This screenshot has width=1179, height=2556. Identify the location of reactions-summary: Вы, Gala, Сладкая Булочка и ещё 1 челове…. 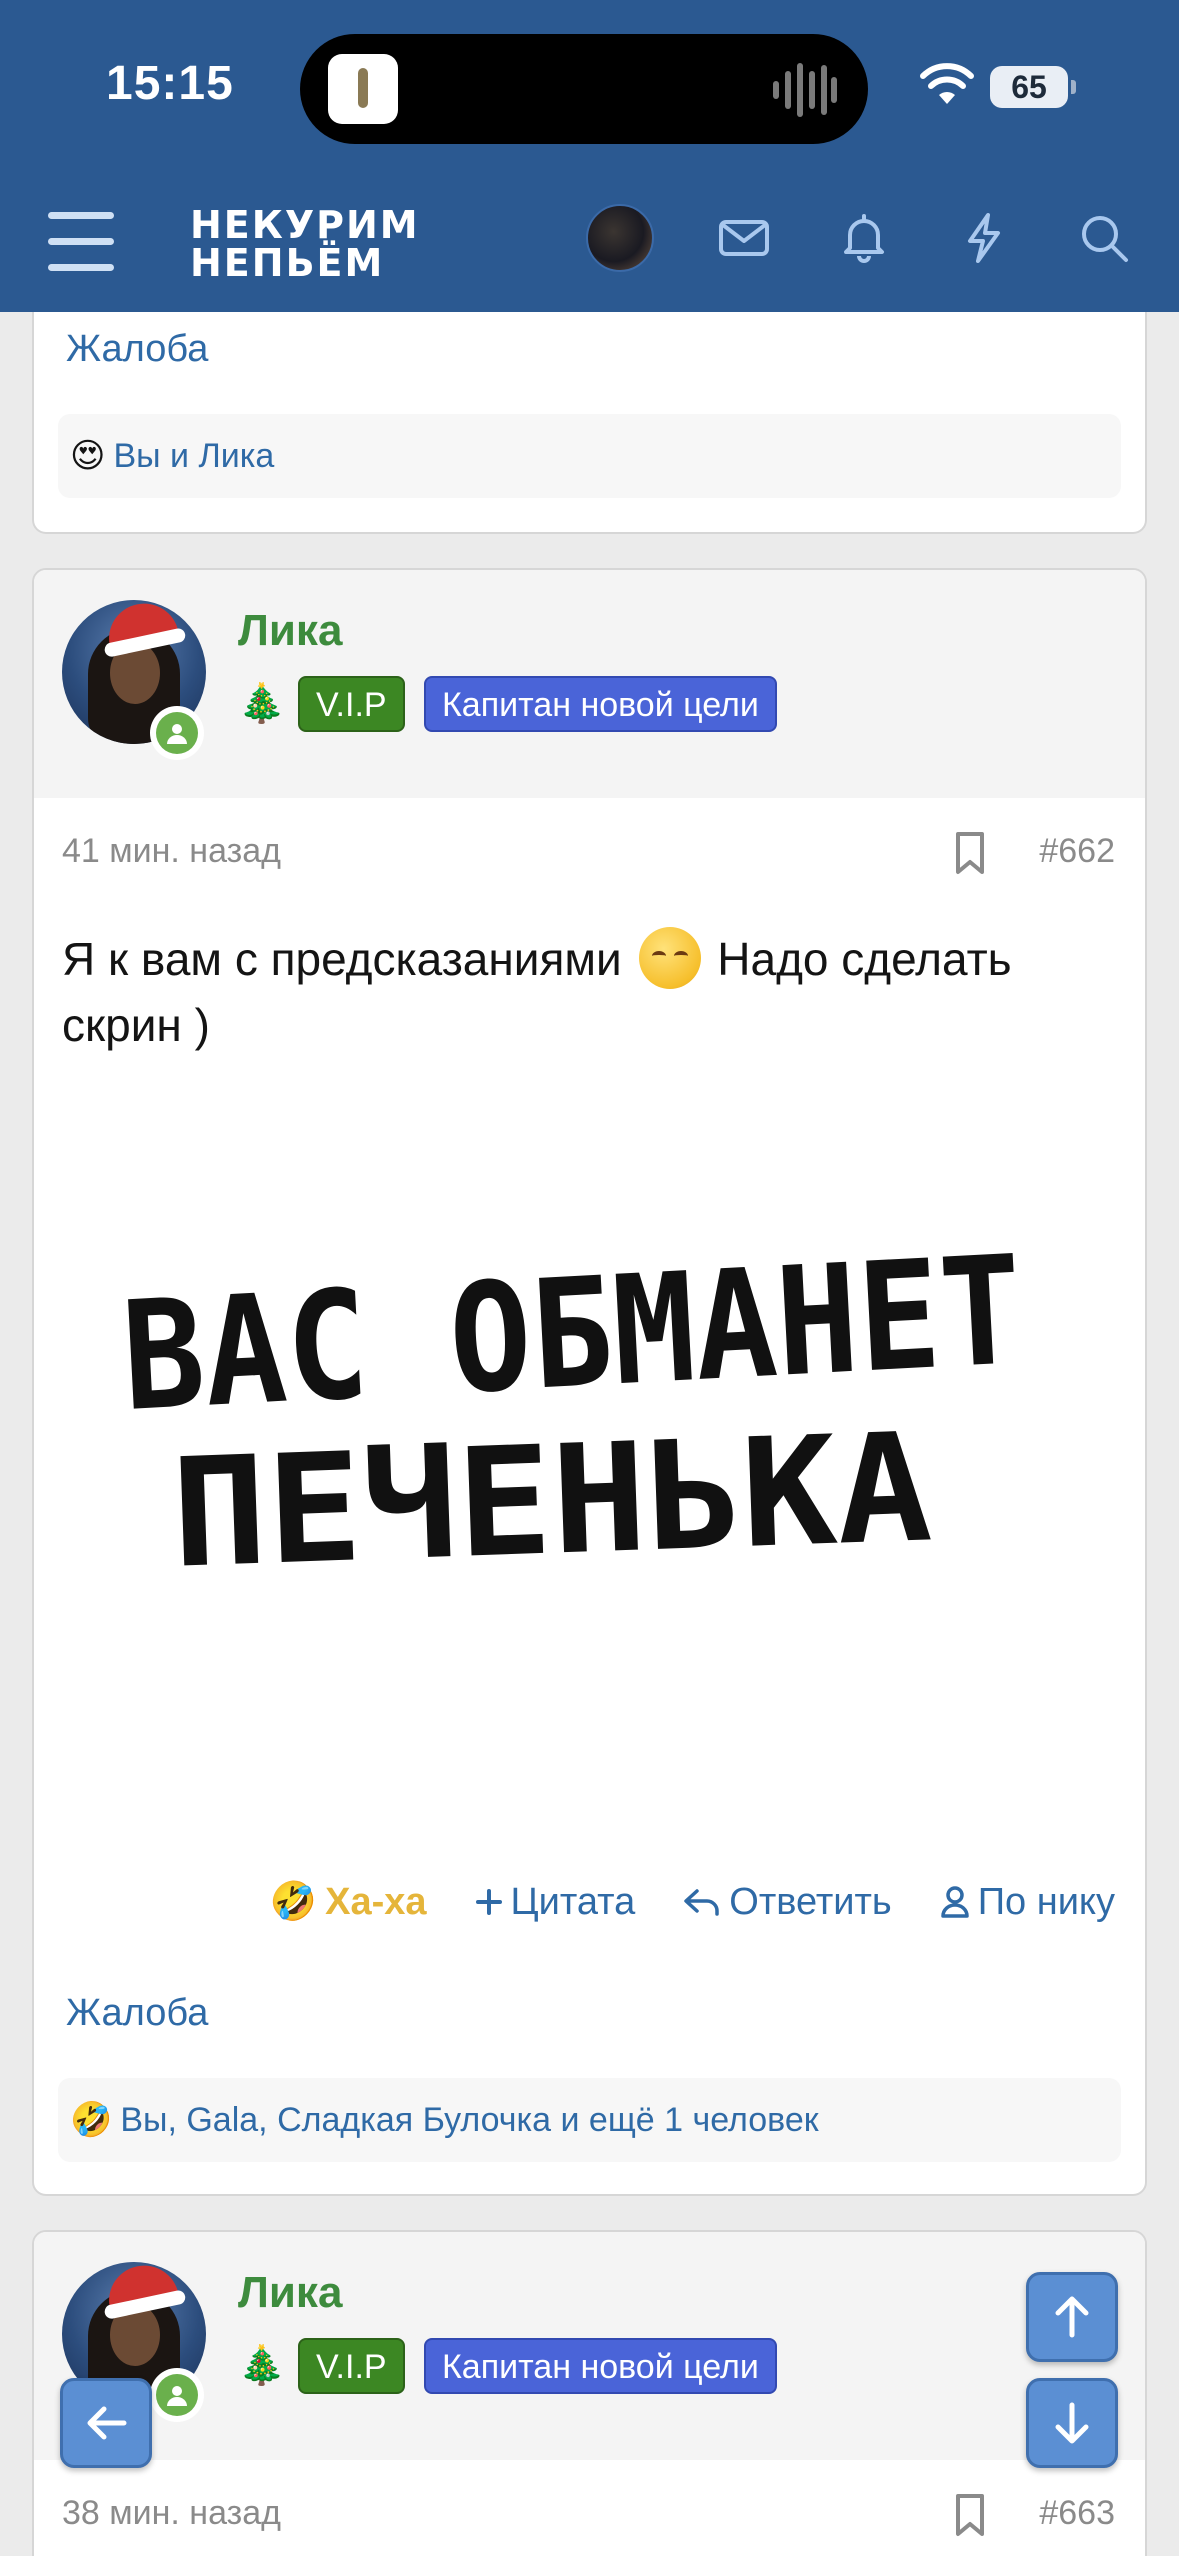
(469, 2120).